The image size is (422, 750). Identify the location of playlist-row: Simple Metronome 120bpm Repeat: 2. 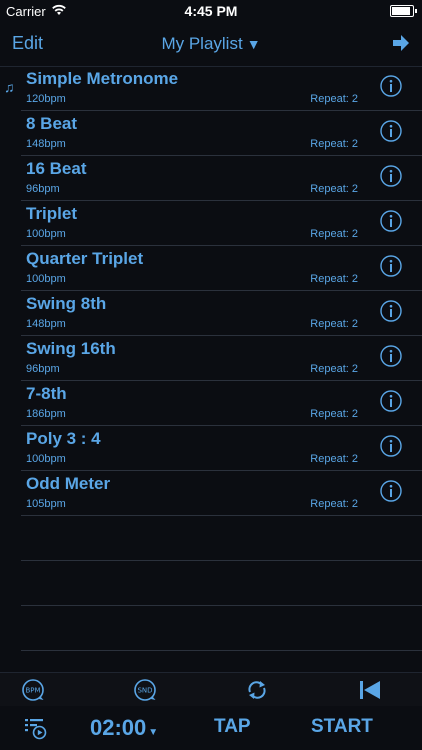
(221, 88).